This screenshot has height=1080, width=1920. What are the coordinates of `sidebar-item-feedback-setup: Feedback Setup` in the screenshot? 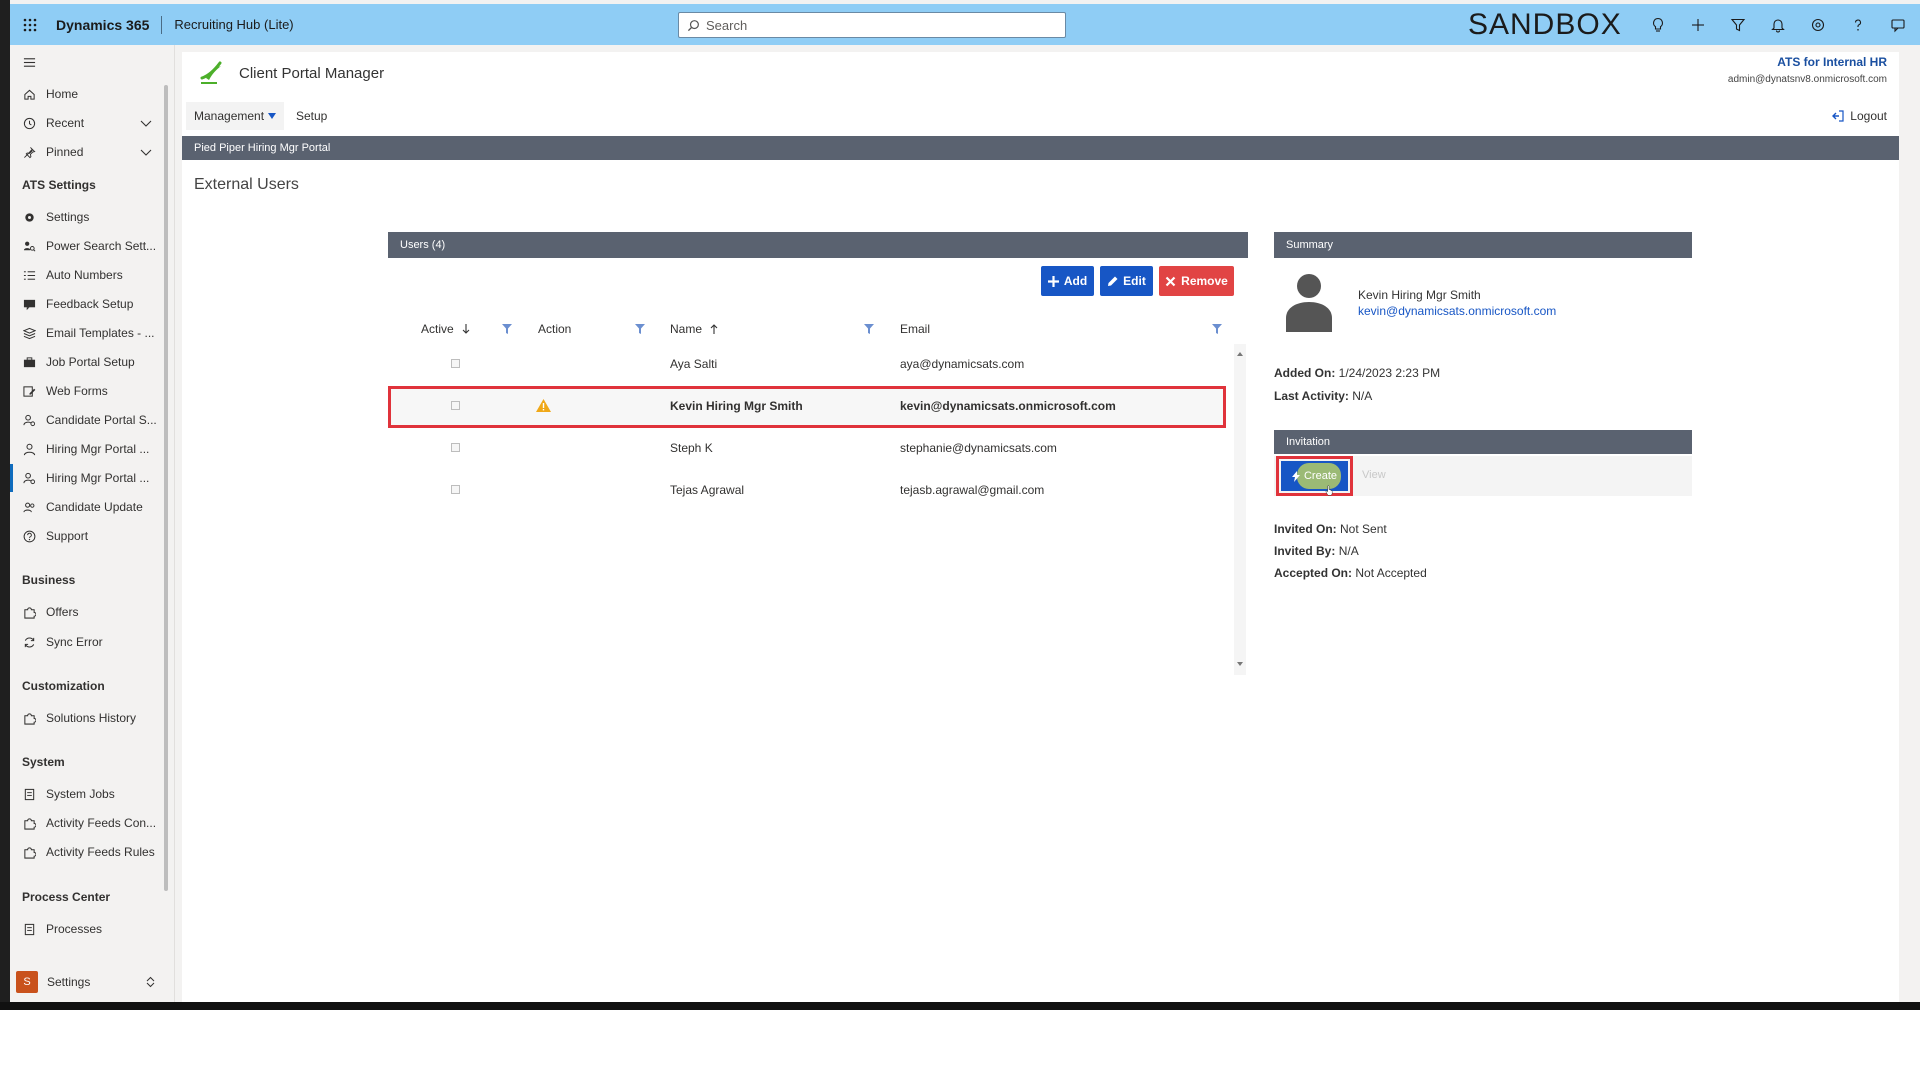 It's located at (90, 304).